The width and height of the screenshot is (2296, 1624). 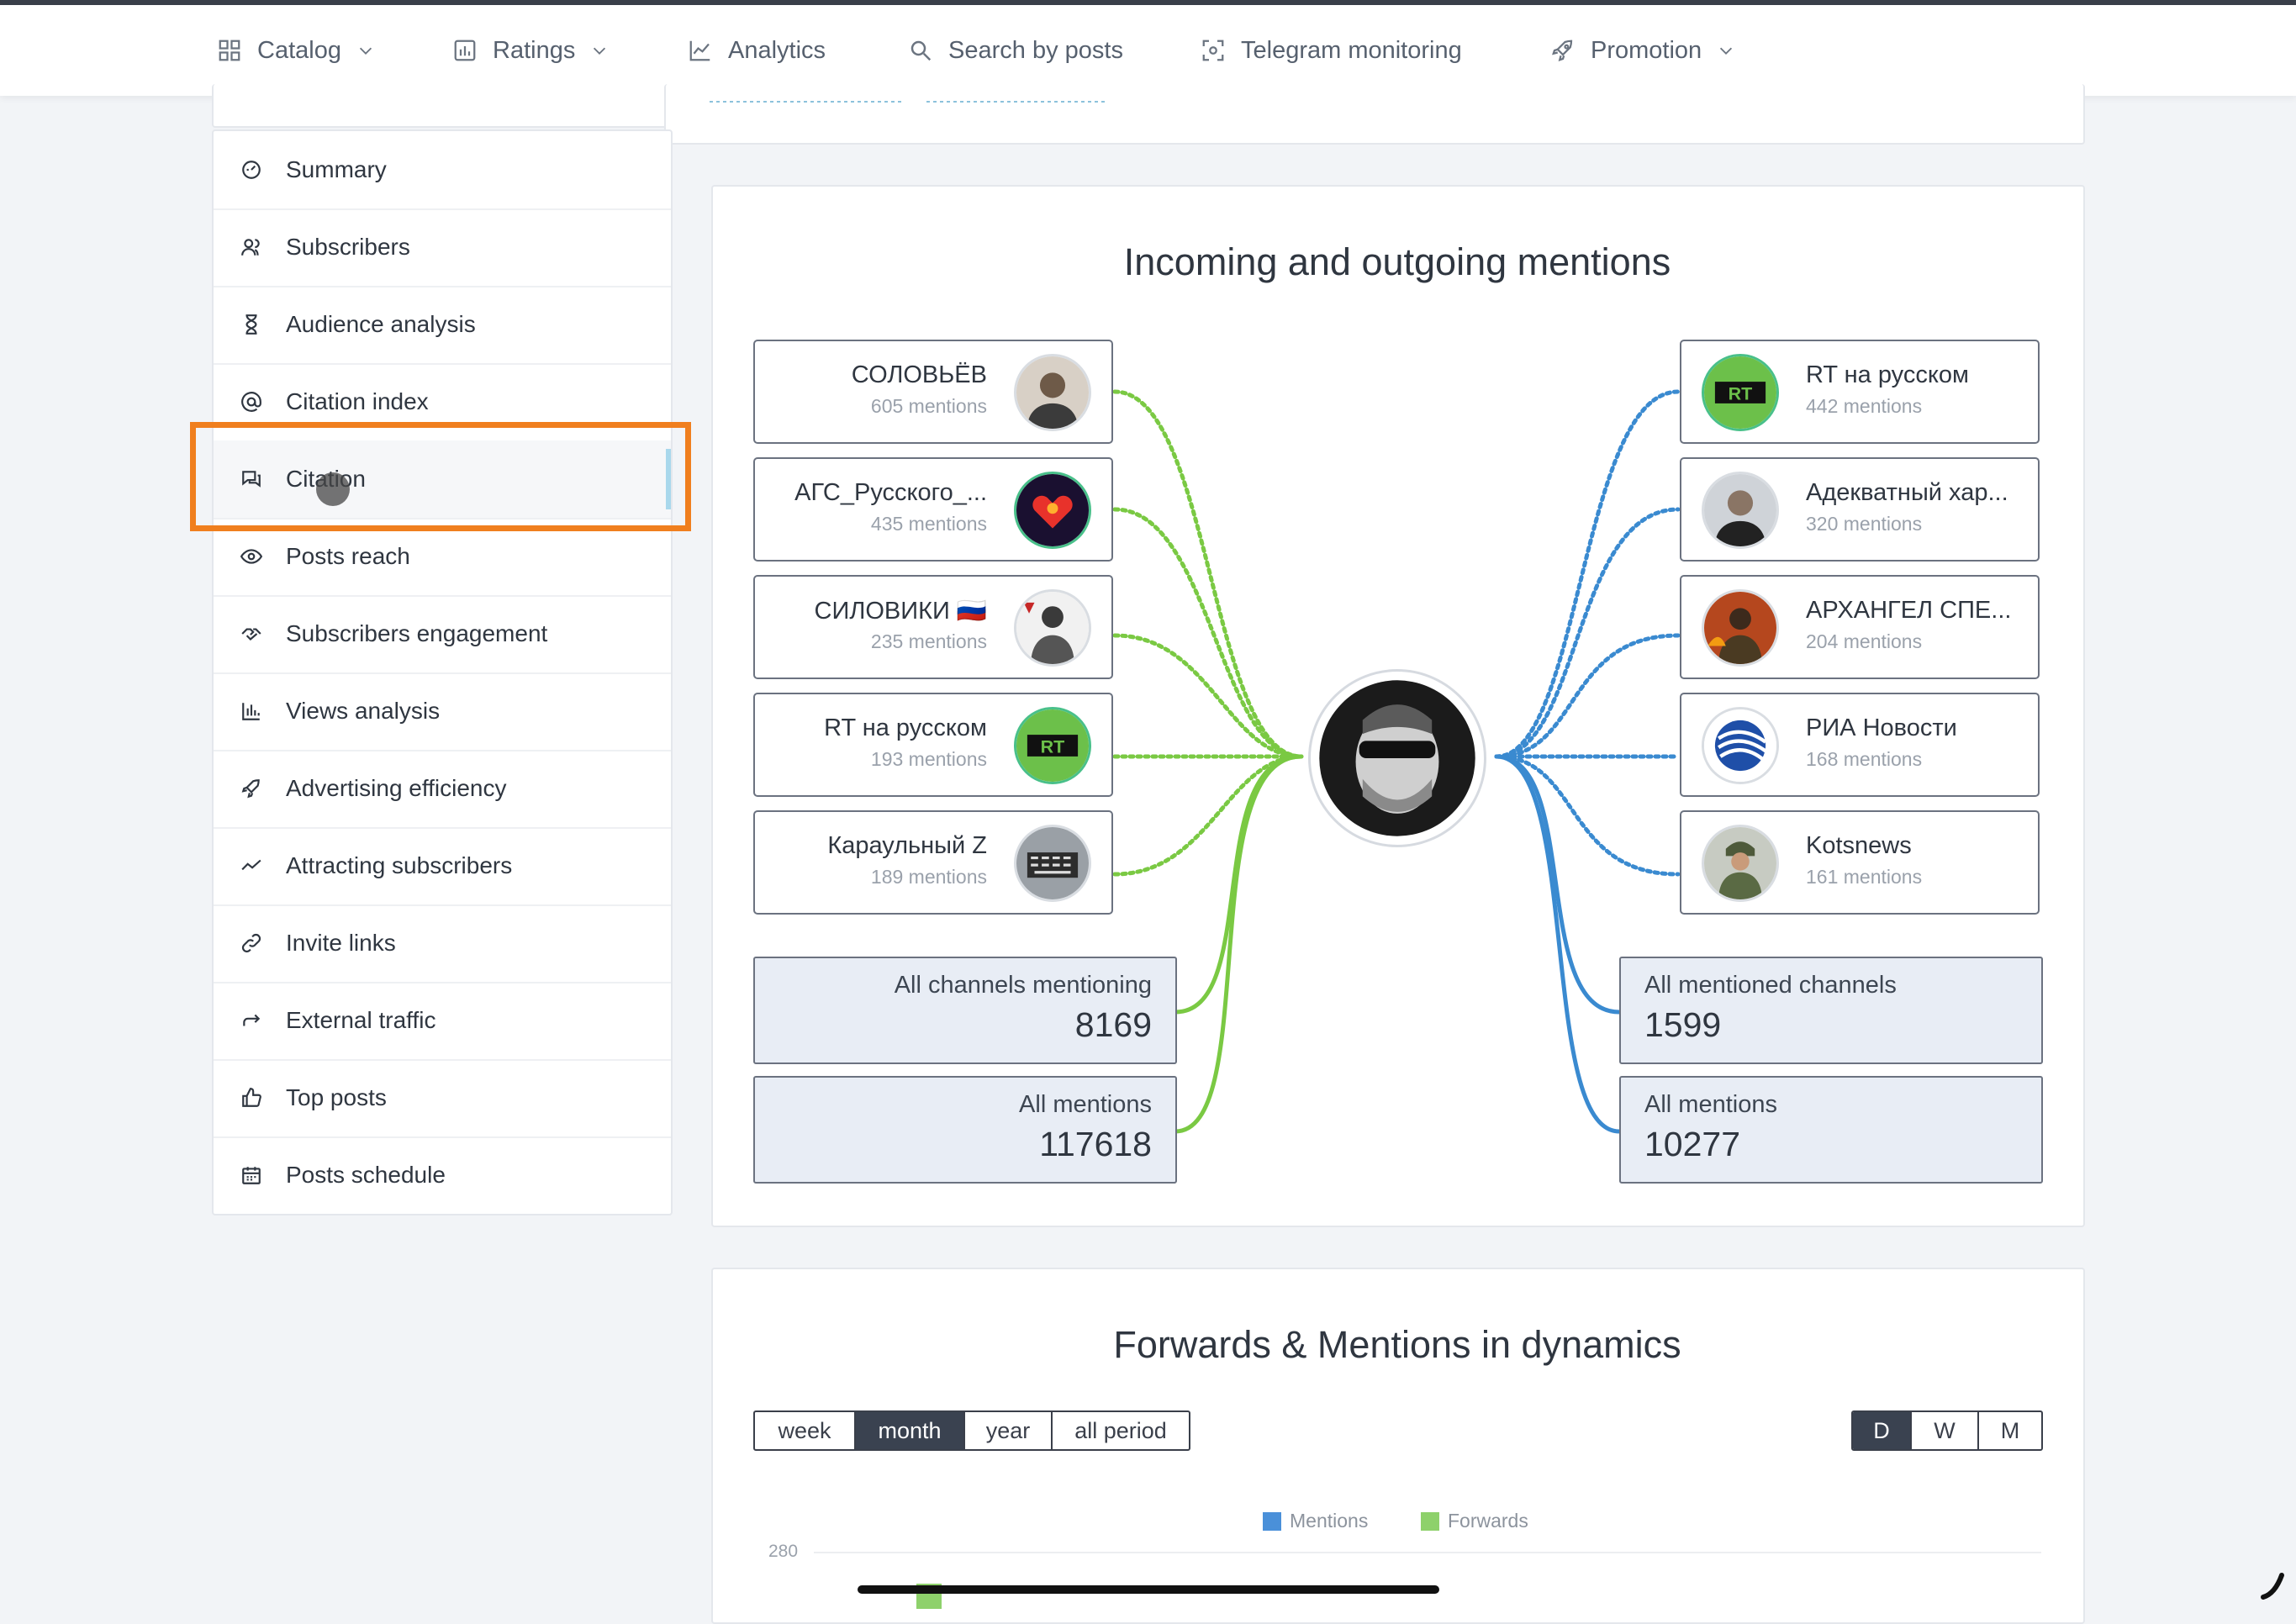 I want to click on heart-logo-icon, so click(x=1052, y=510).